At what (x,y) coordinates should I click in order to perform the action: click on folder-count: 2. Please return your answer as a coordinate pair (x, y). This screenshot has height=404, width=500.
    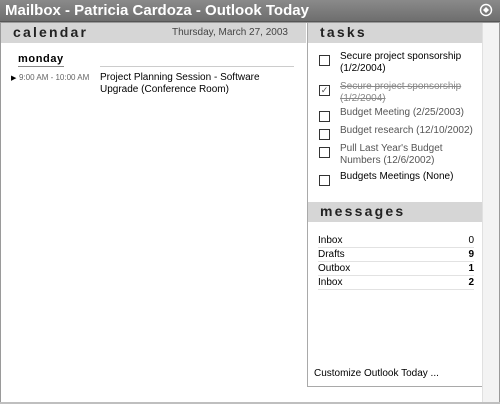
    Looking at the image, I should click on (471, 282).